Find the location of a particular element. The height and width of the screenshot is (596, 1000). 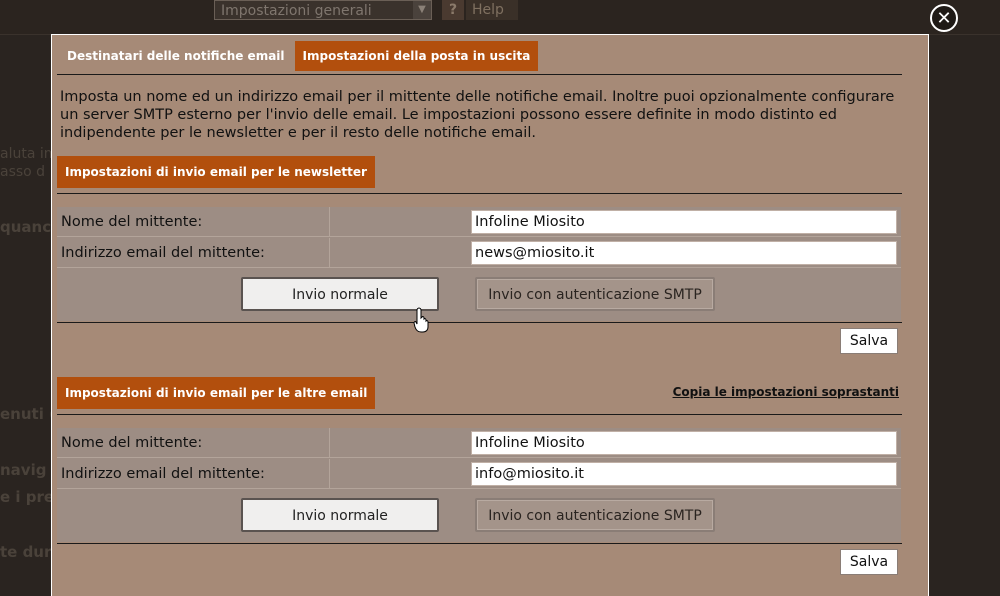

newsletter-sender-name-input is located at coordinates (684, 222).